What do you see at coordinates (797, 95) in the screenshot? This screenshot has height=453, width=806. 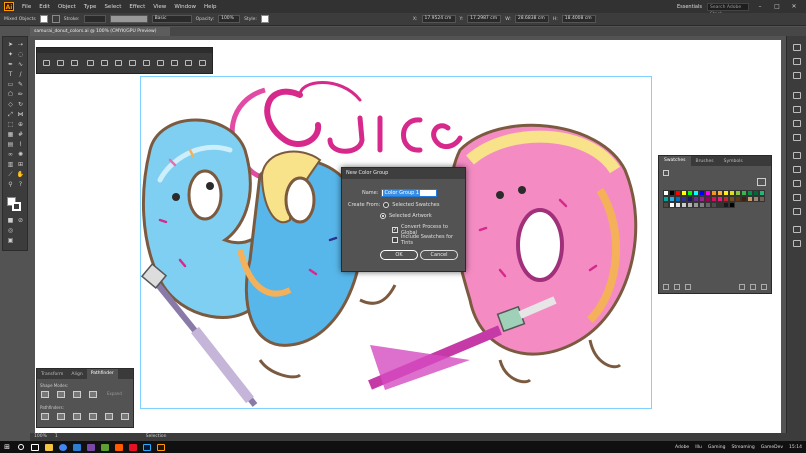 I see `color-panel-icon` at bounding box center [797, 95].